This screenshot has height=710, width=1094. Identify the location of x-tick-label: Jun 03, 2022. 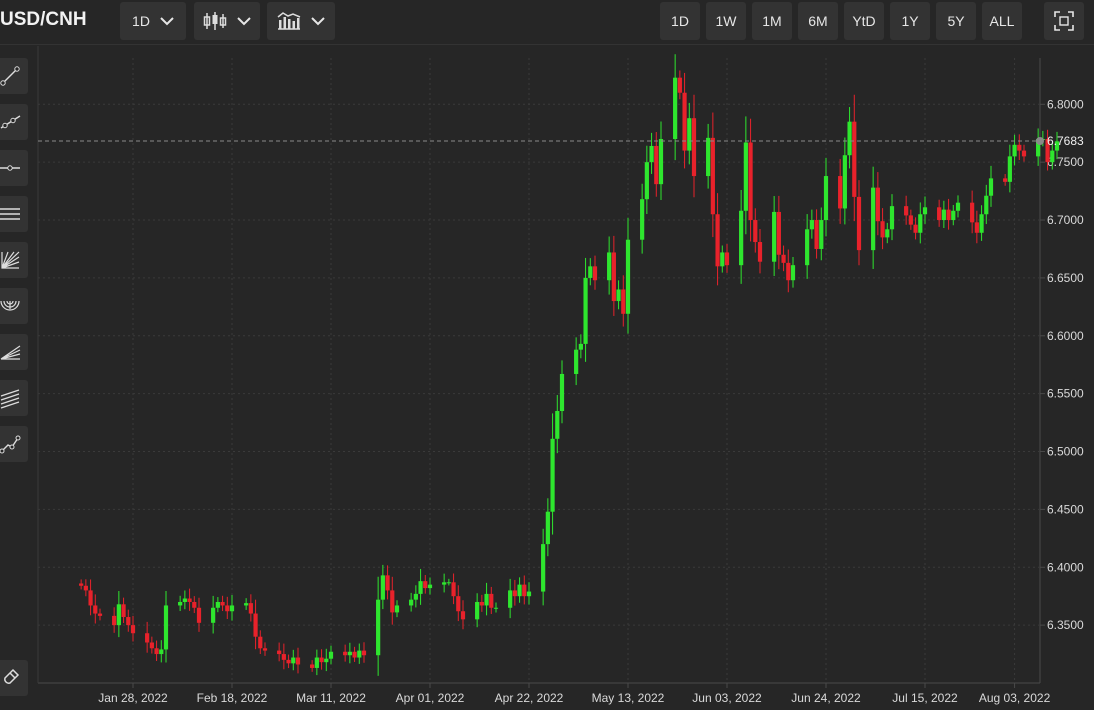
(727, 698).